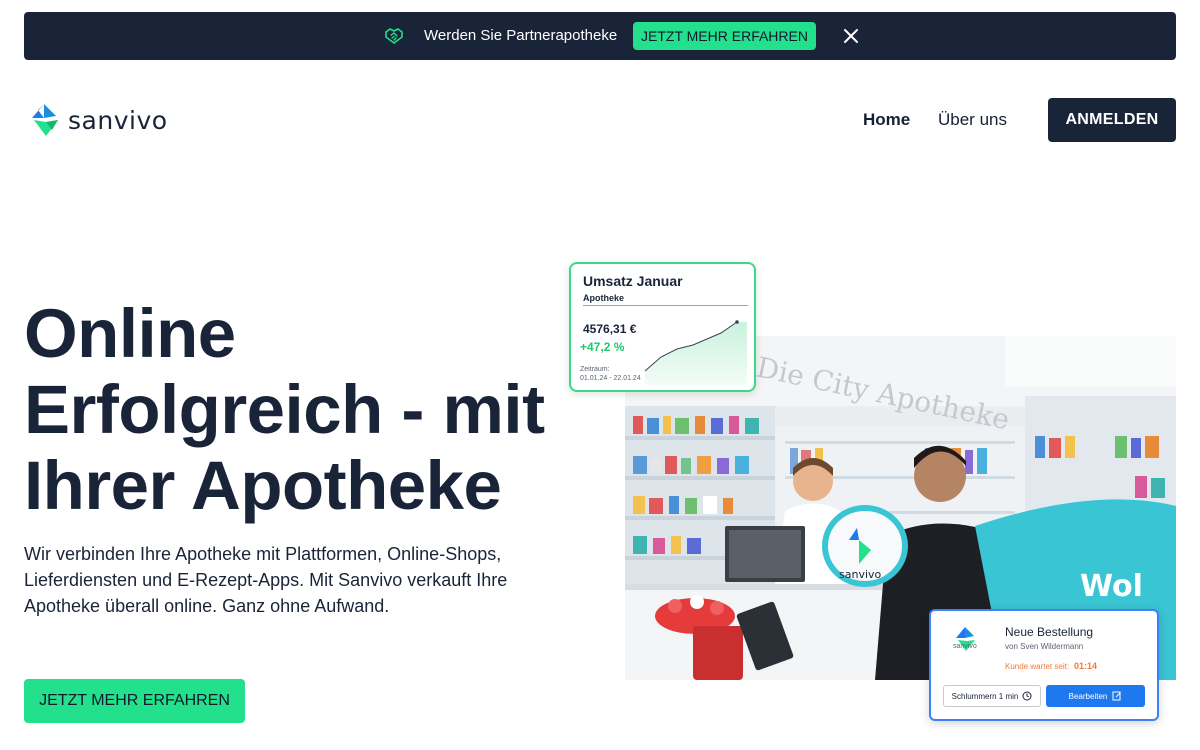 This screenshot has width=1200, height=750. I want to click on login-button: ANMELDEN, so click(1112, 120).